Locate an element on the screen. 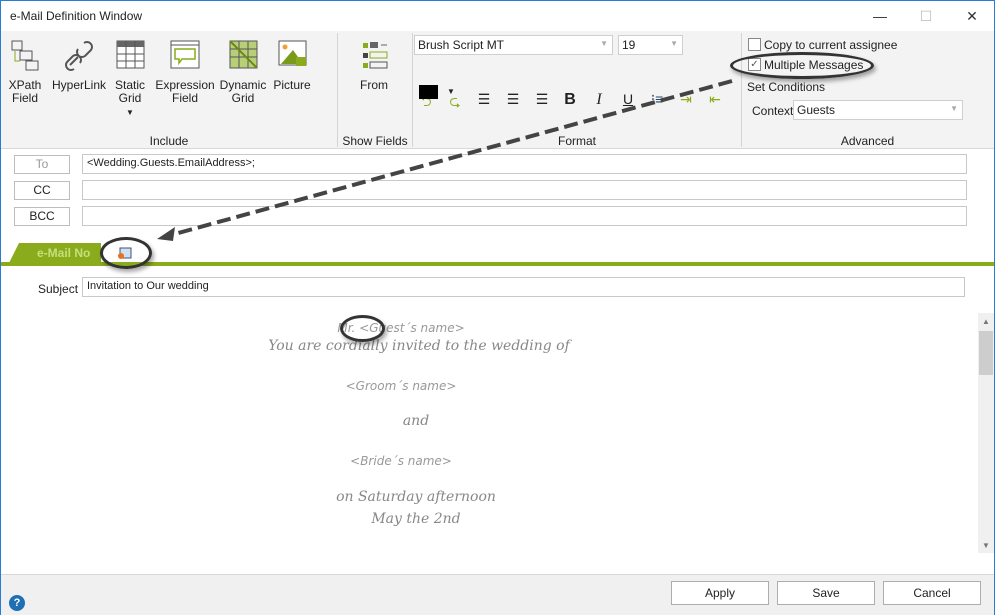  expression-field-button: Expression Field is located at coordinates (185, 72).